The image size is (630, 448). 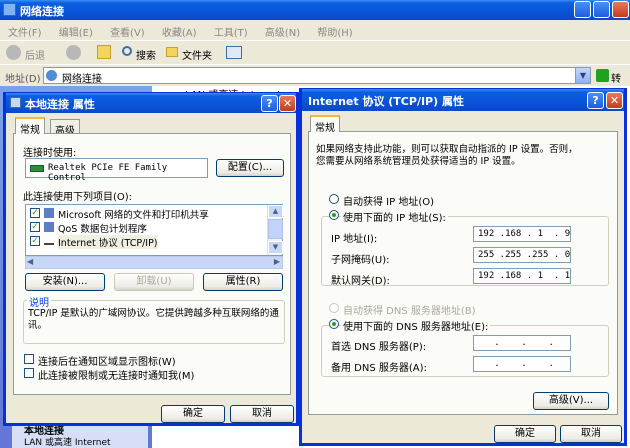 I want to click on minimize-button, so click(x=582, y=9).